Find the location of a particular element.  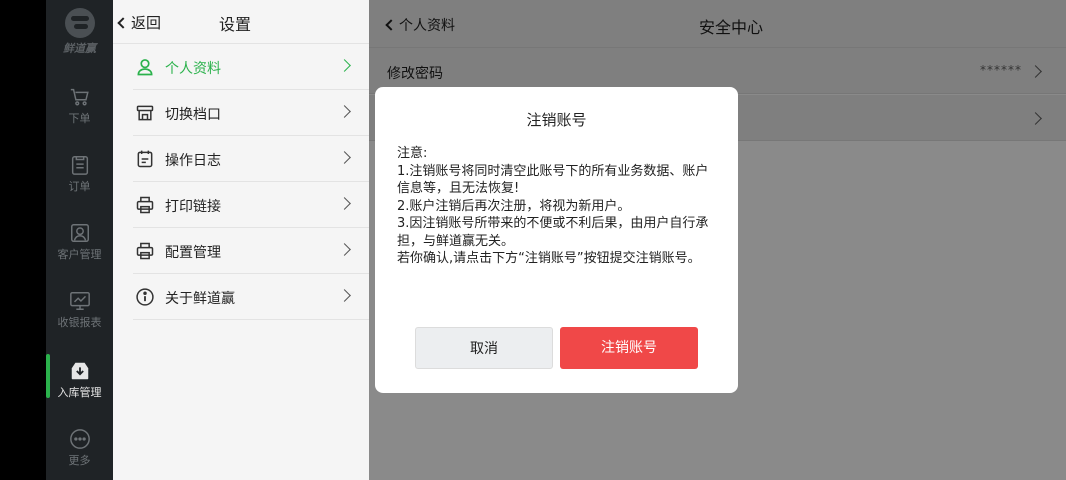

dialog-line: 3.因注销账号所带来的不便或不利后果，由用户自行承担，与鲜道赢无关。 is located at coordinates (553, 232).